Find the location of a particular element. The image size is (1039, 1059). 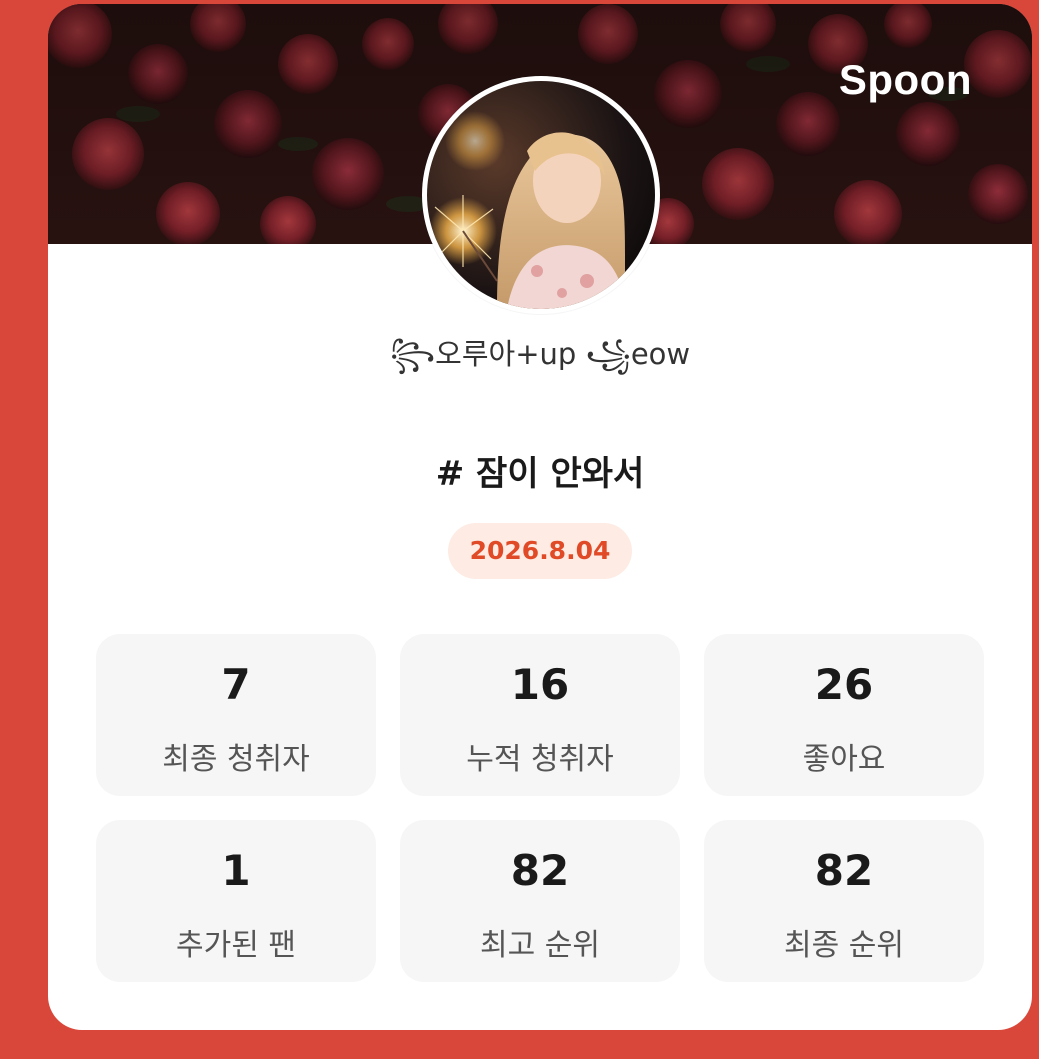

profile-nickname: ꧂오루아+up ꧁eow is located at coordinates (540, 354).